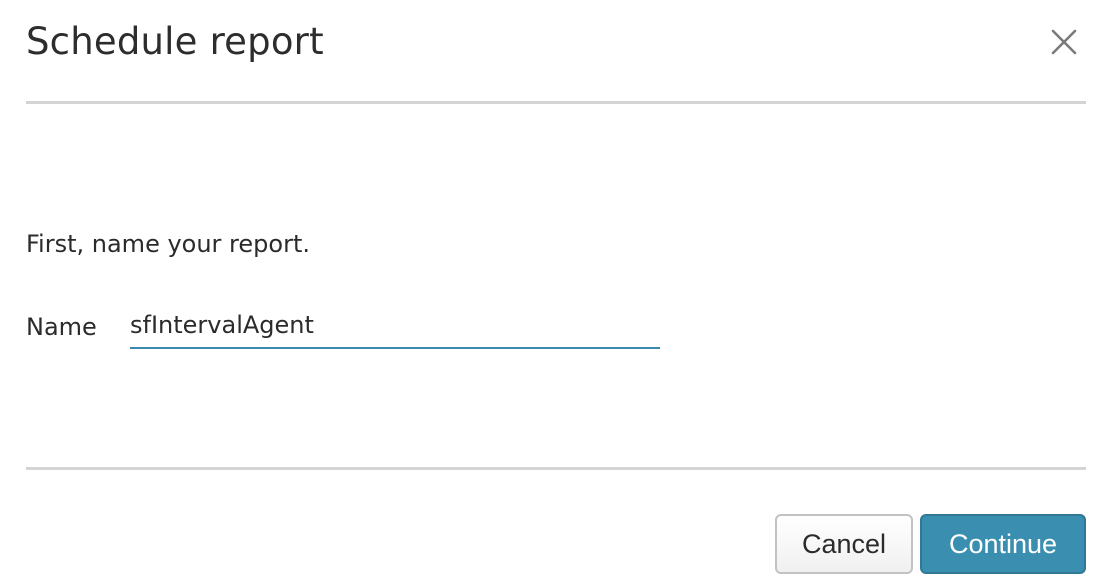 The width and height of the screenshot is (1104, 586). Describe the element at coordinates (175, 41) in the screenshot. I see `dialog-title: Schedule report` at that location.